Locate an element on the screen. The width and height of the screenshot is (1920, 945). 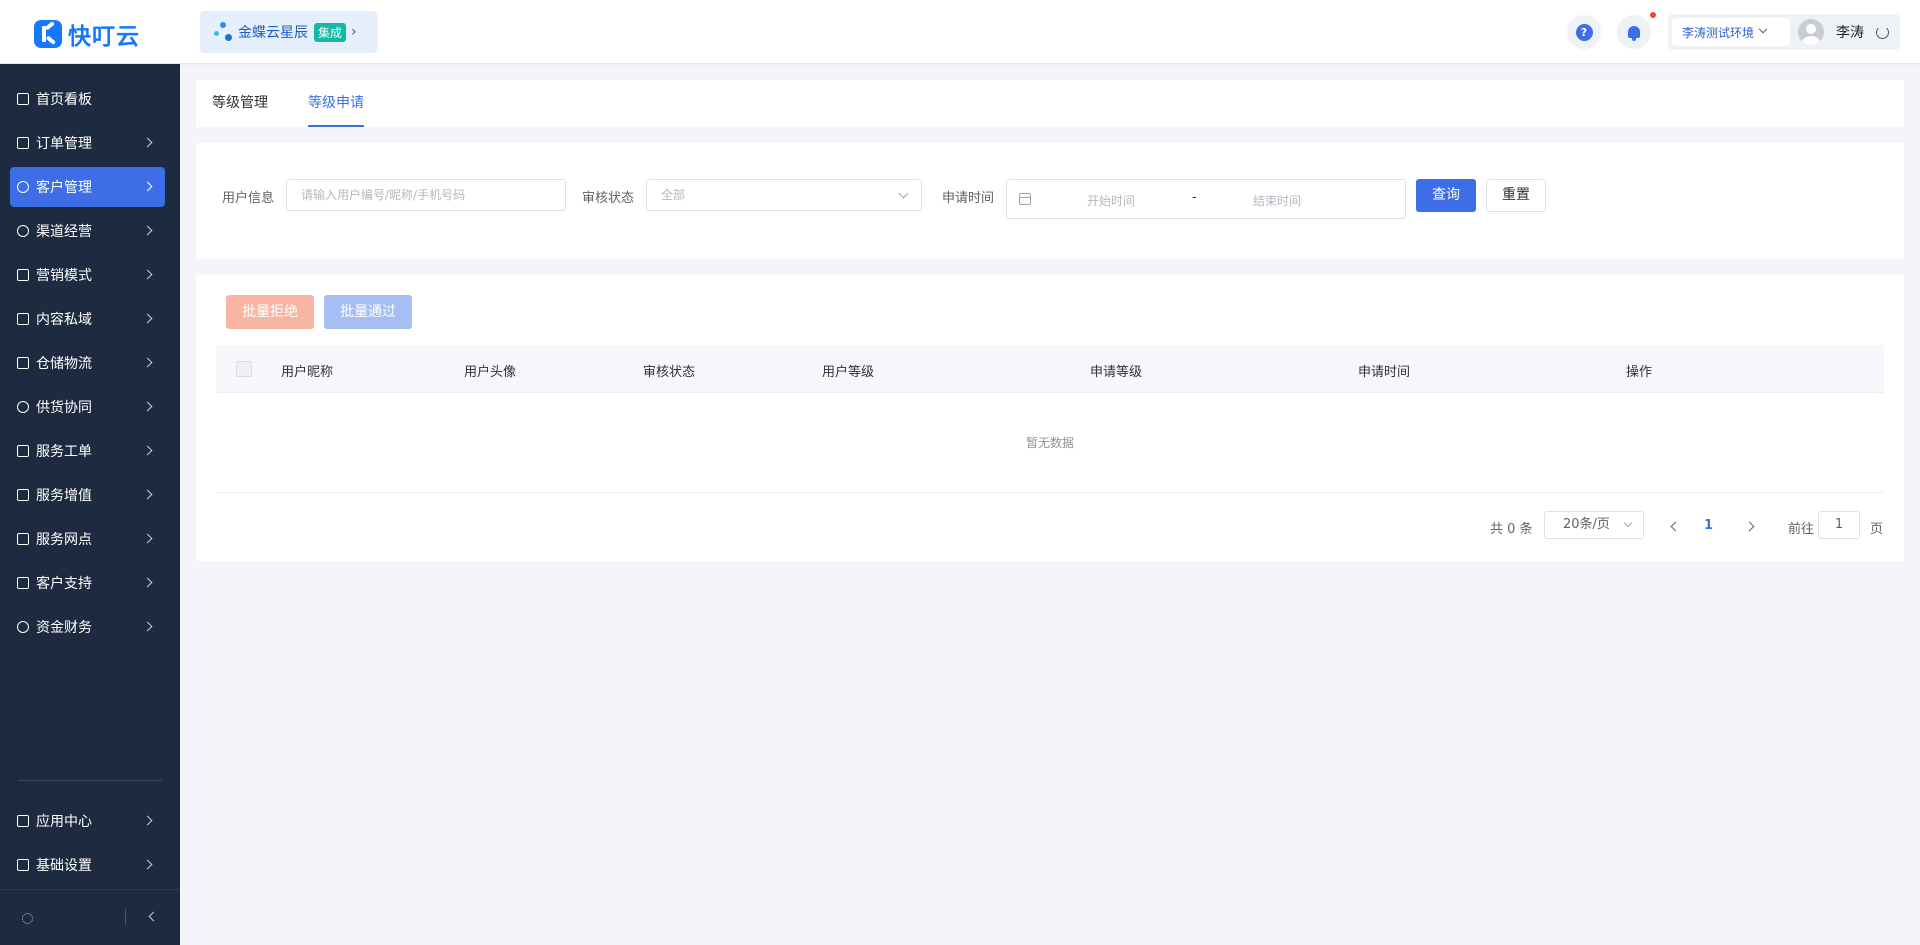
sidebar-item-supply: 供货协同 is located at coordinates (87, 407).